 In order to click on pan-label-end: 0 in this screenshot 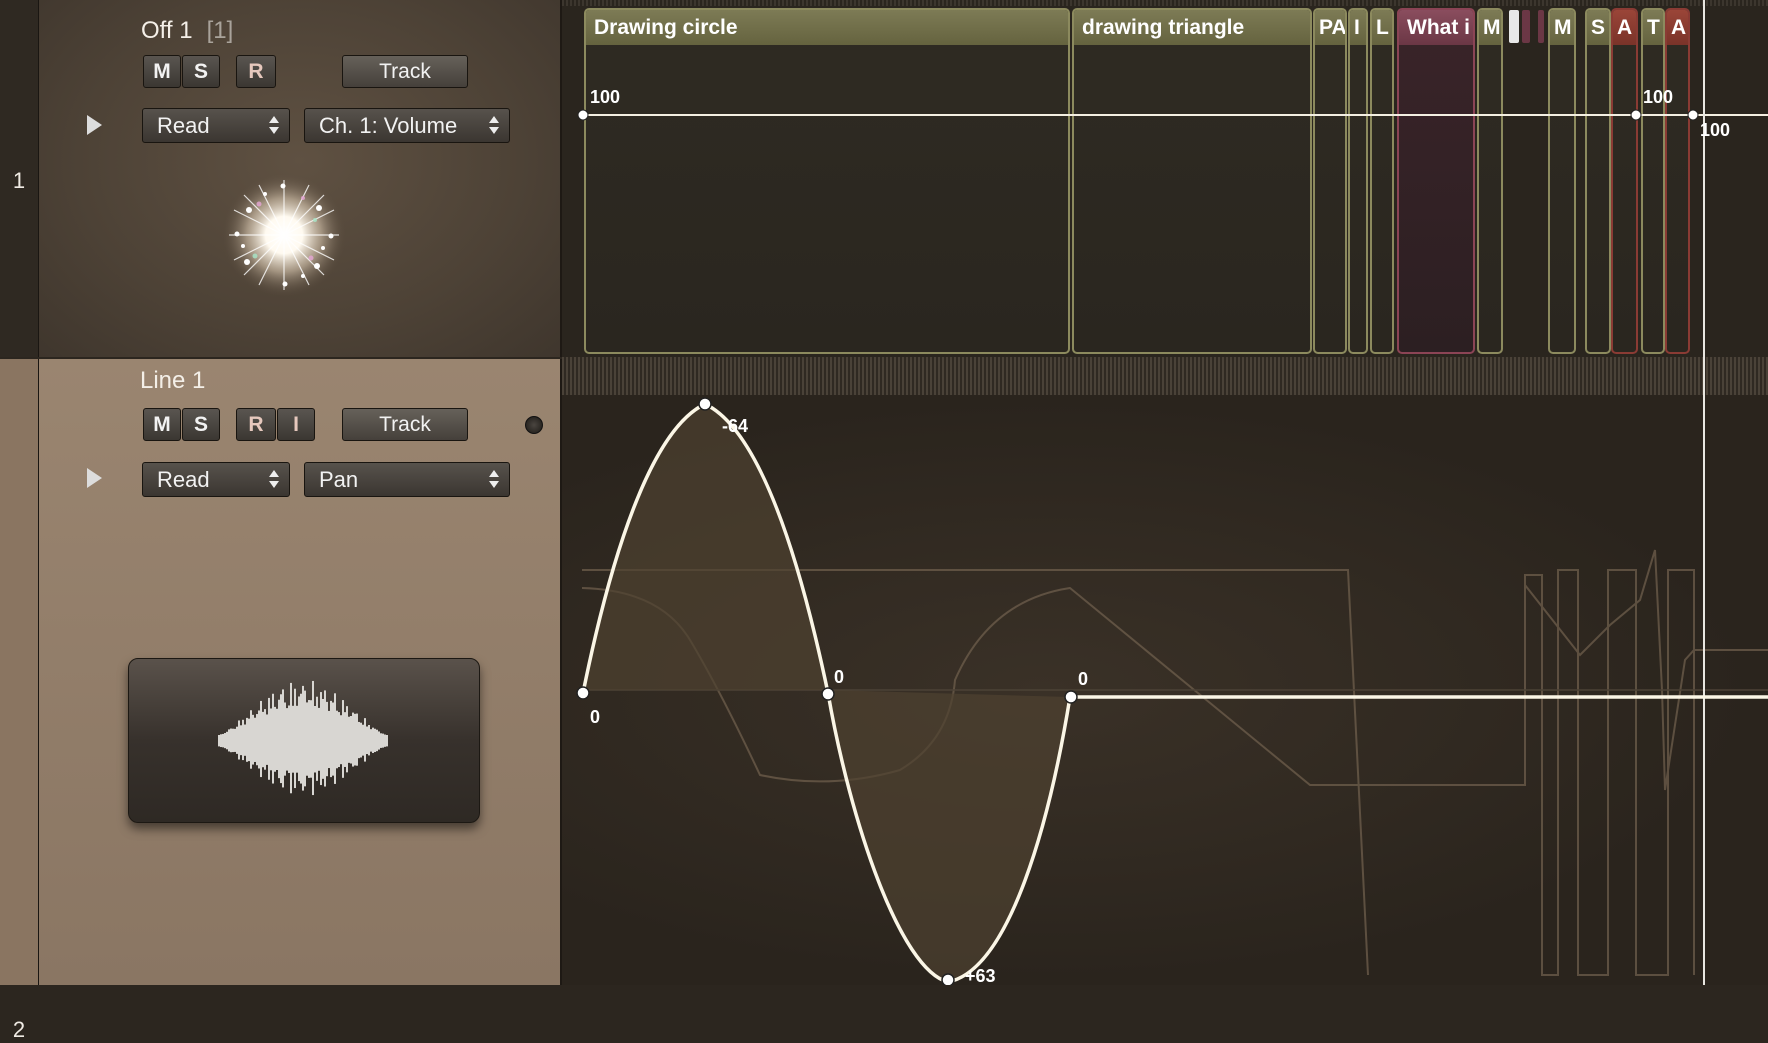, I will do `click(1083, 679)`.